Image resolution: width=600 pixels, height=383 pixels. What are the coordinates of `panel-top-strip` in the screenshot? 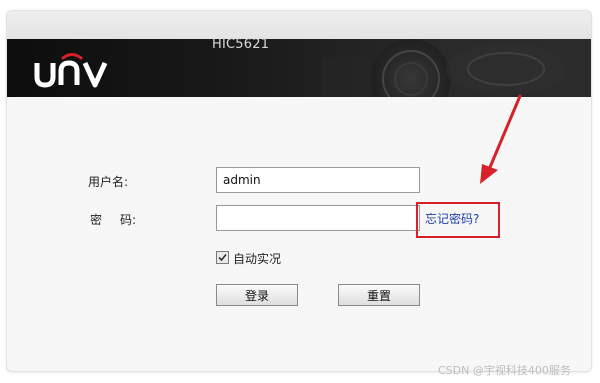 It's located at (299, 25).